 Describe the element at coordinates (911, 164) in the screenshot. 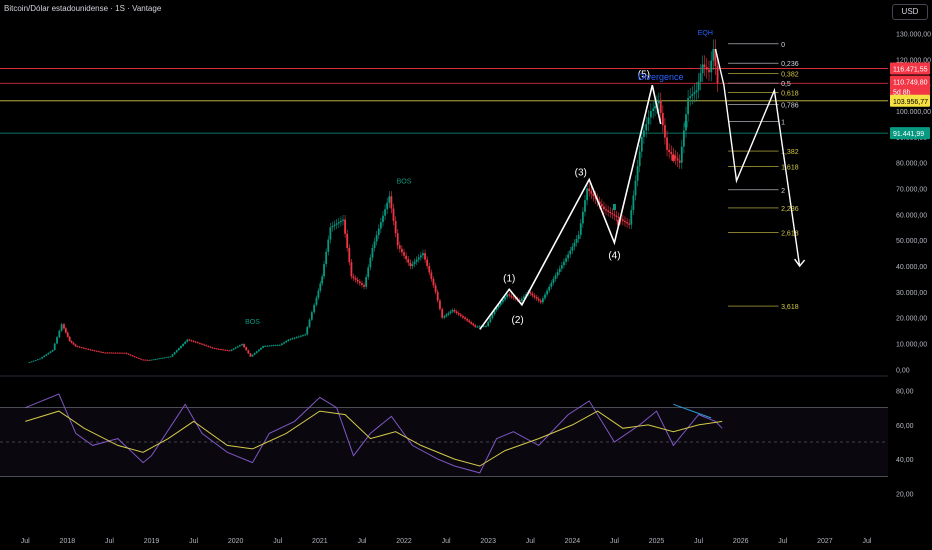

I see `price-tick-label: 80.000,00` at that location.